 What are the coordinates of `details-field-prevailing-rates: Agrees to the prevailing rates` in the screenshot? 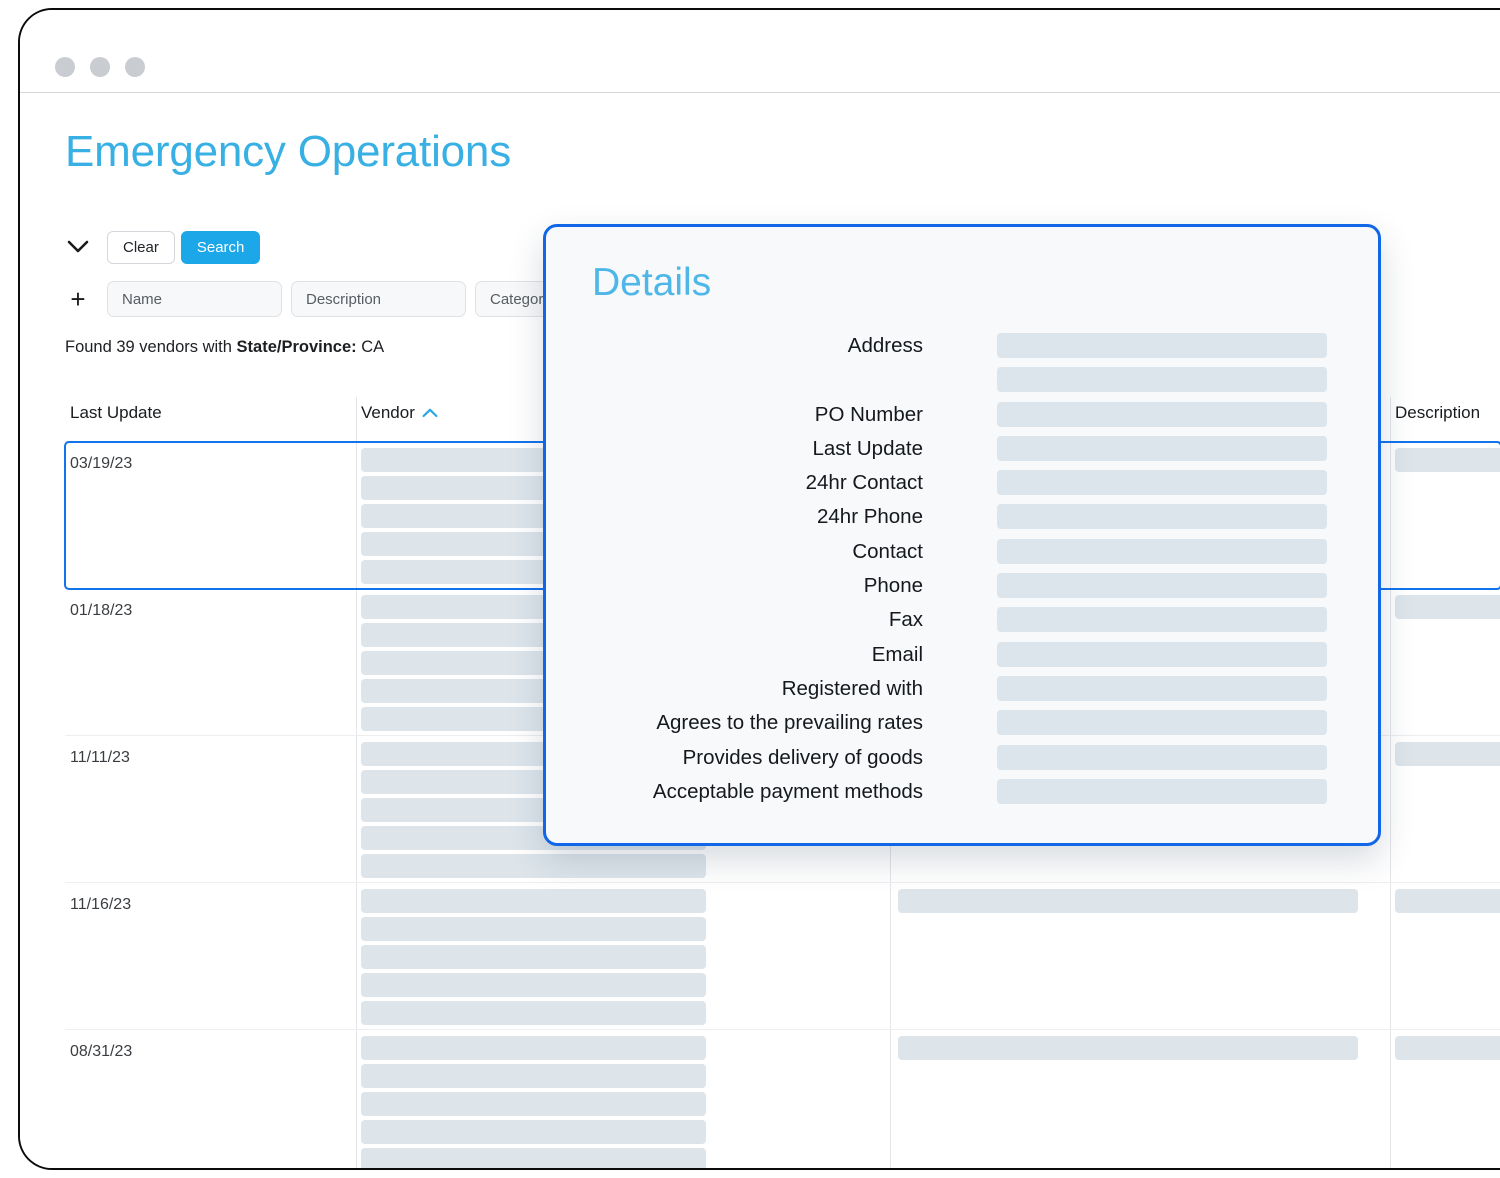 It's located at (962, 727).